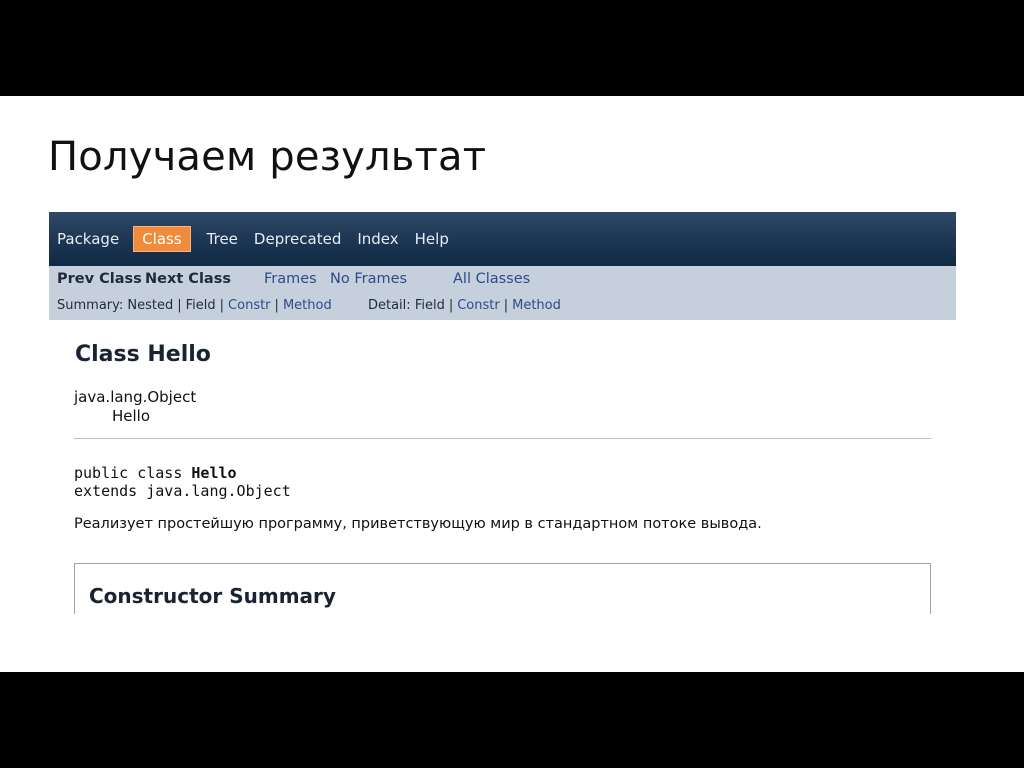 Image resolution: width=1024 pixels, height=768 pixels. Describe the element at coordinates (135, 397) in the screenshot. I see `inheritance-parent: java.lang.Object` at that location.